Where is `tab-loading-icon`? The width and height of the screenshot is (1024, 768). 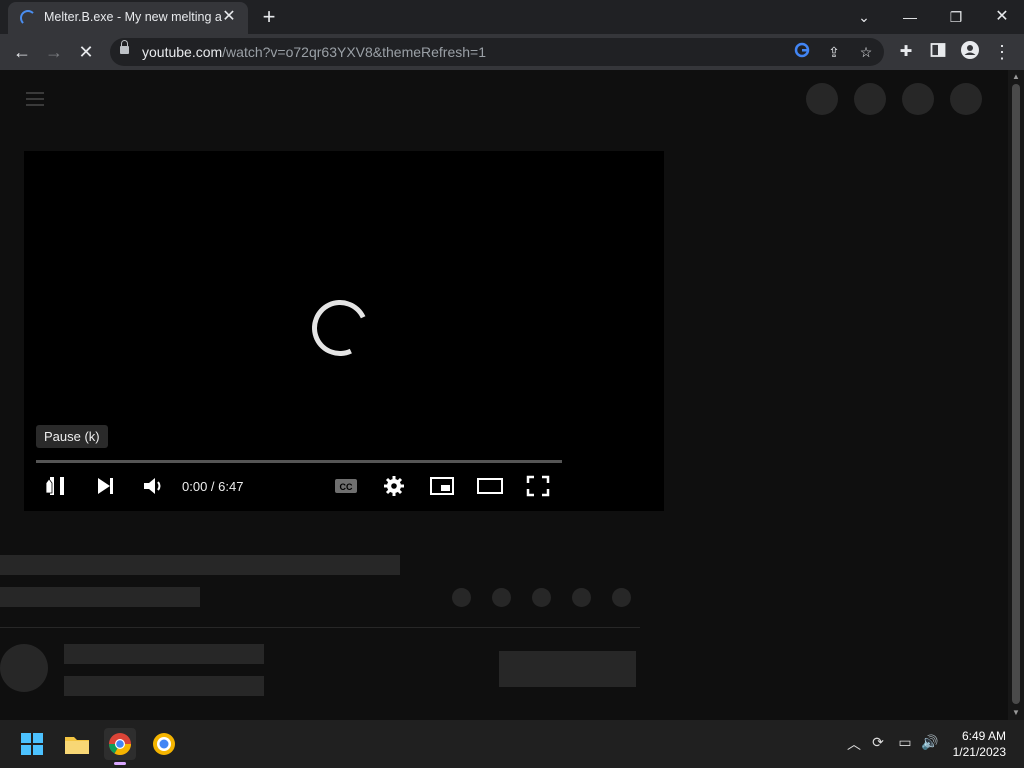 tab-loading-icon is located at coordinates (28, 18).